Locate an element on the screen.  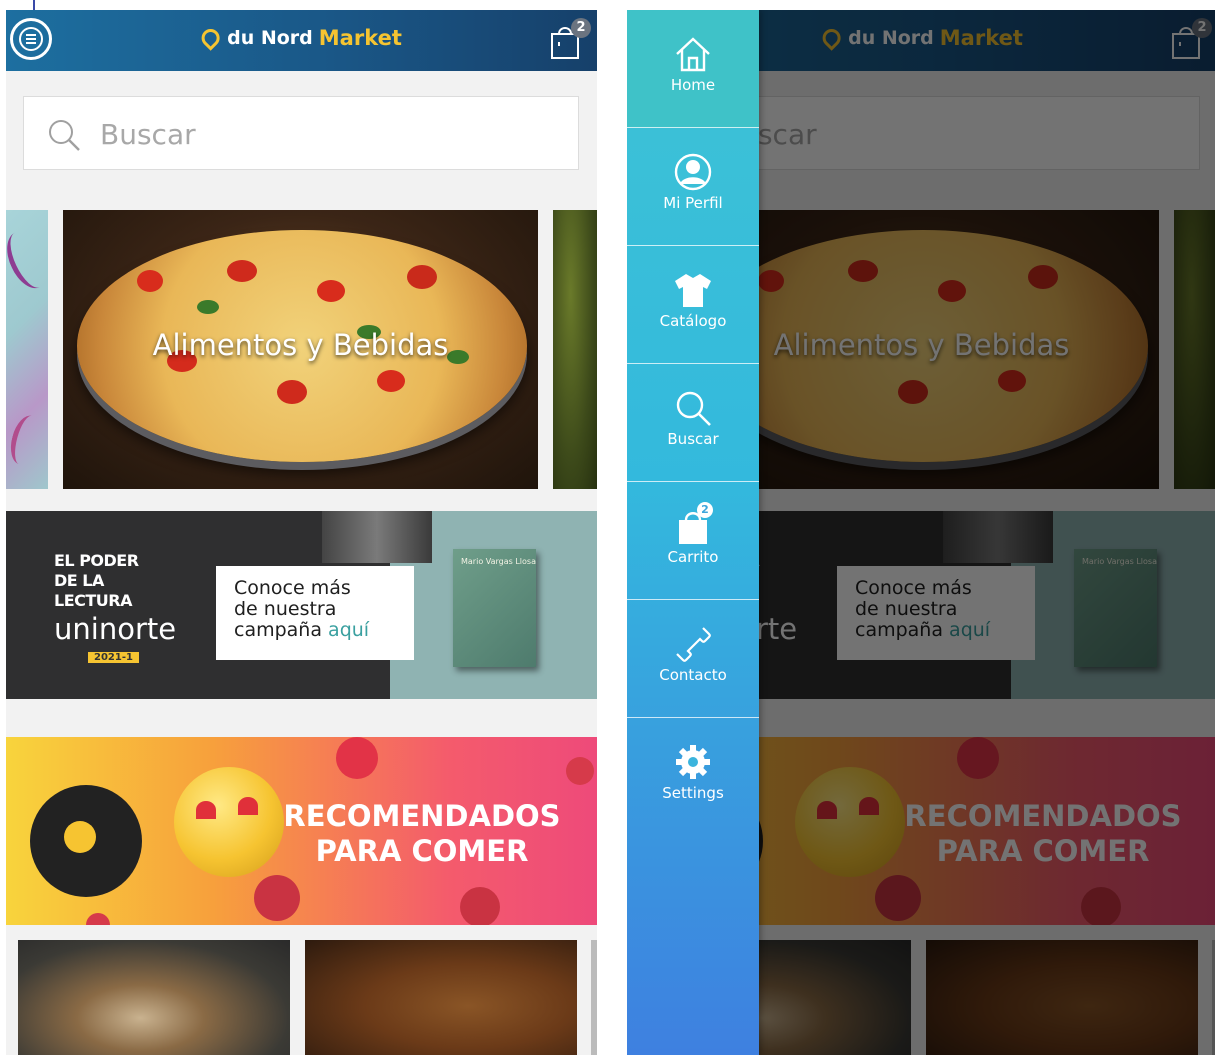
sidebar-item-home: Home is located at coordinates (693, 69).